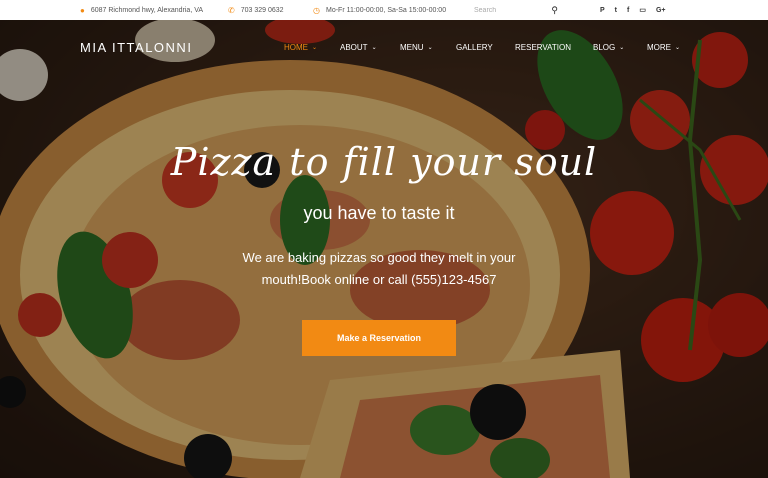 The width and height of the screenshot is (768, 478). What do you see at coordinates (628, 10) in the screenshot?
I see `facebook-icon: f` at bounding box center [628, 10].